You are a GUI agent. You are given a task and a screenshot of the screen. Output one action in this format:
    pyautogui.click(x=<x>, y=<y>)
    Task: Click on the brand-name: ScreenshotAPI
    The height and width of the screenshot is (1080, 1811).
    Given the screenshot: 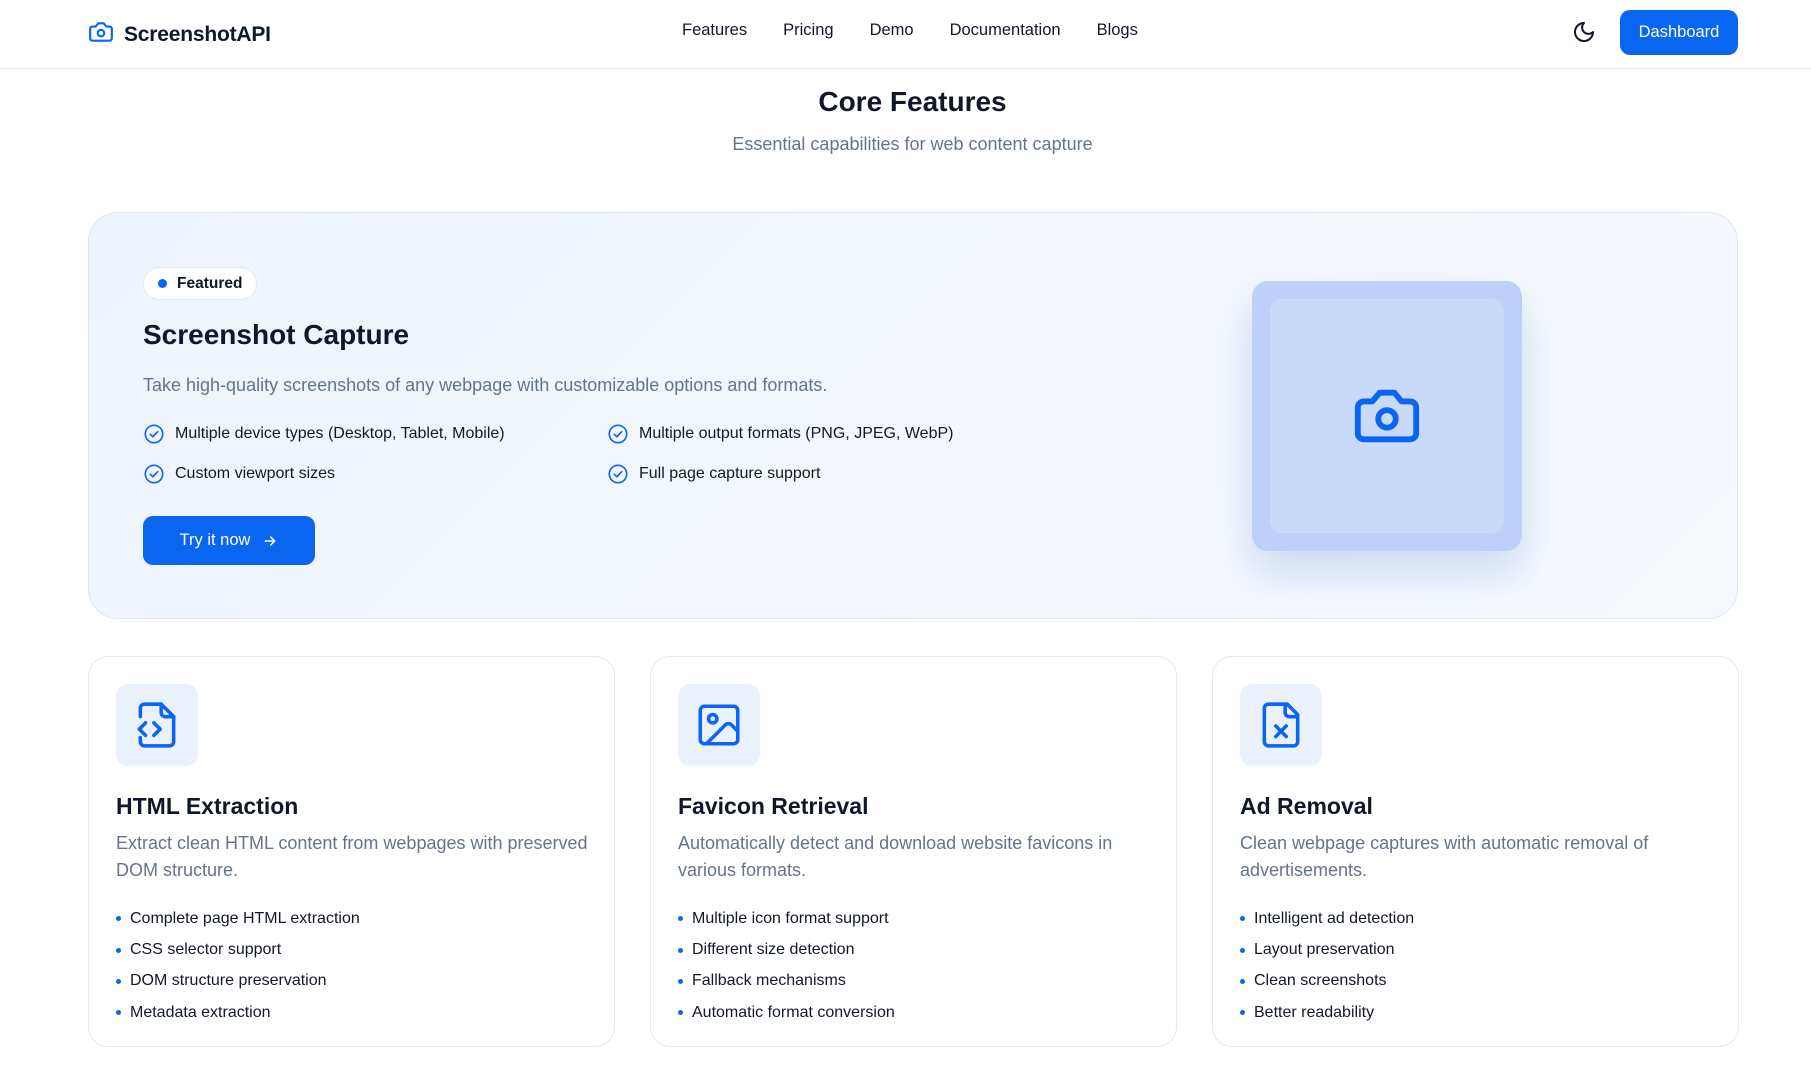 What is the action you would take?
    pyautogui.click(x=197, y=34)
    